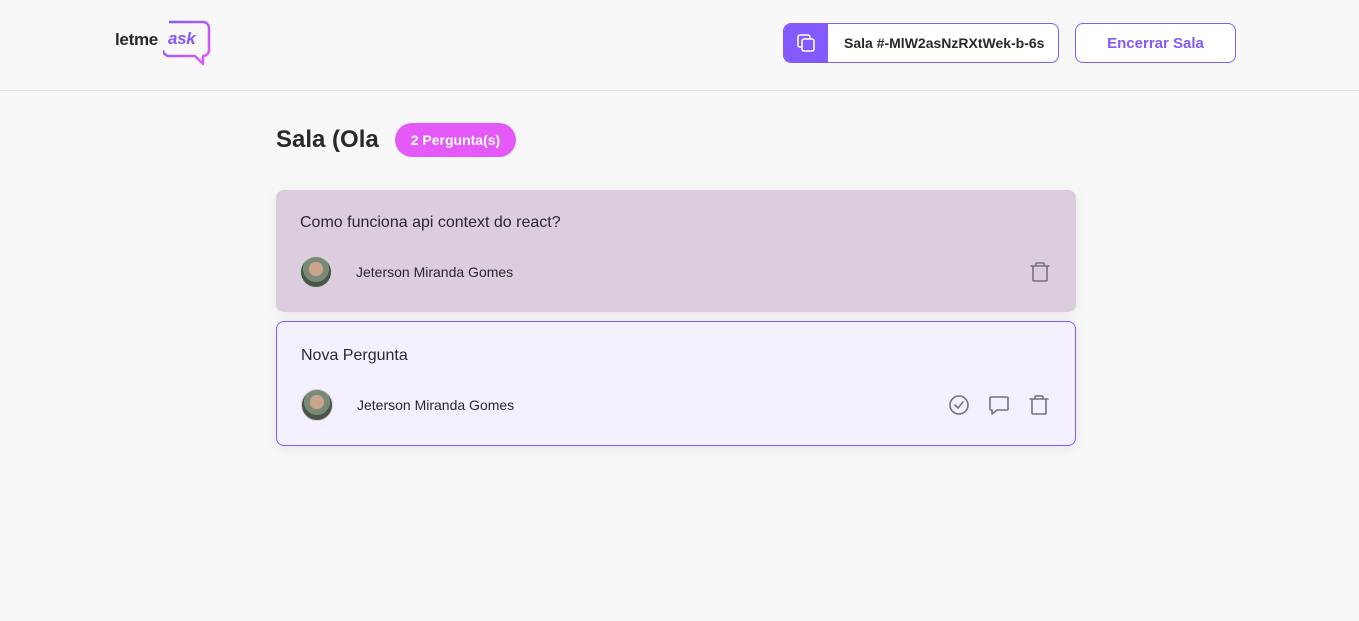 Image resolution: width=1359 pixels, height=621 pixels. Describe the element at coordinates (430, 222) in the screenshot. I see `question-content: Como funciona api context do react?` at that location.